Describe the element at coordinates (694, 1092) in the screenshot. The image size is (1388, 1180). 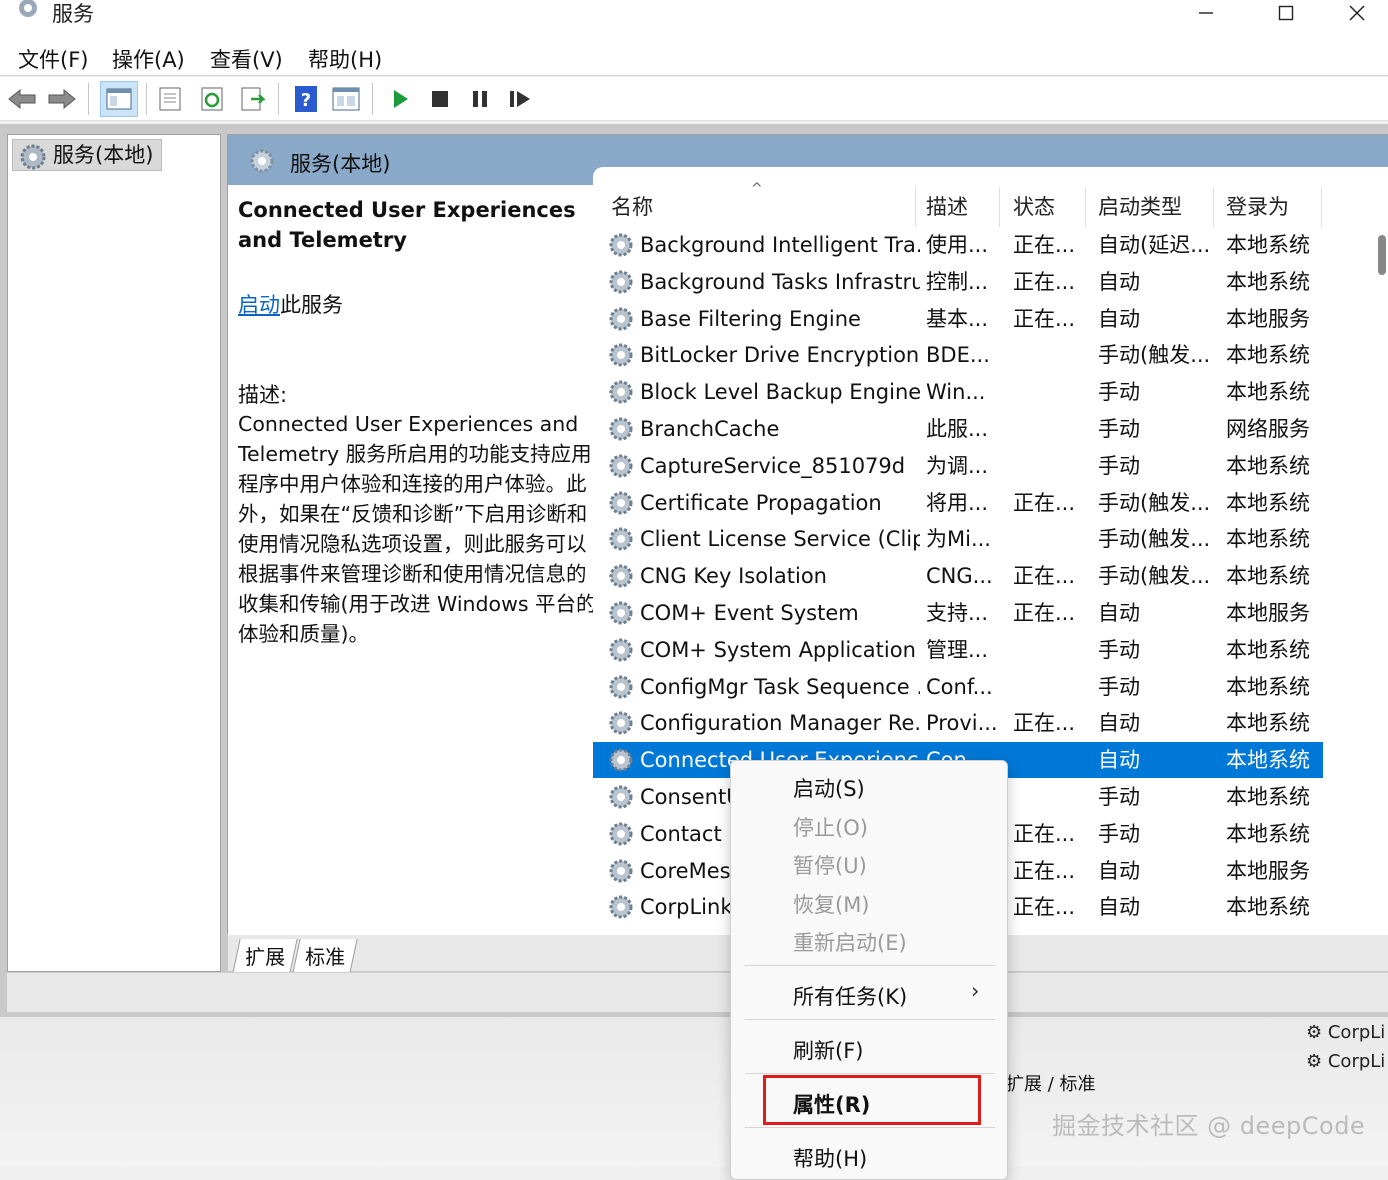
I see `background-window: ⚙ CorpLi ⚙ CorpLi` at that location.